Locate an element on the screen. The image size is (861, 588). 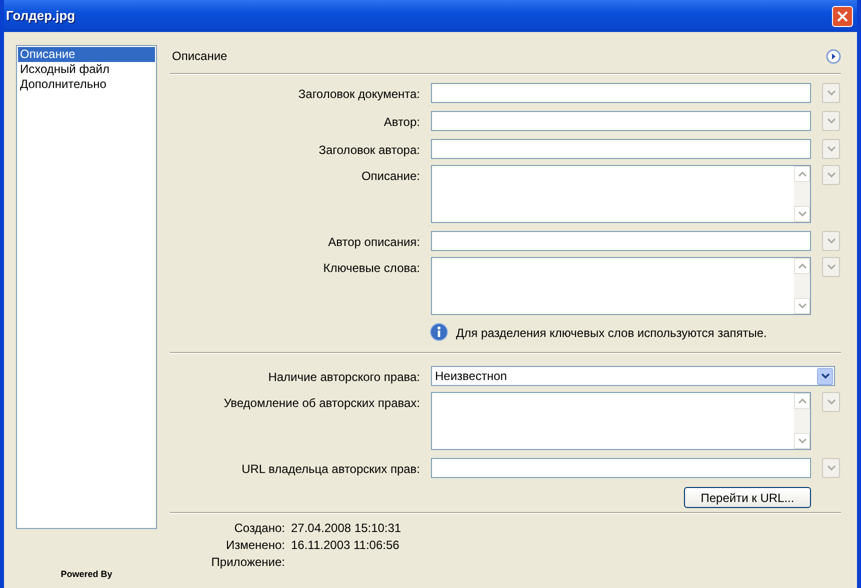
hint-text: Для разделения ключевых слов используются запятые. is located at coordinates (611, 333).